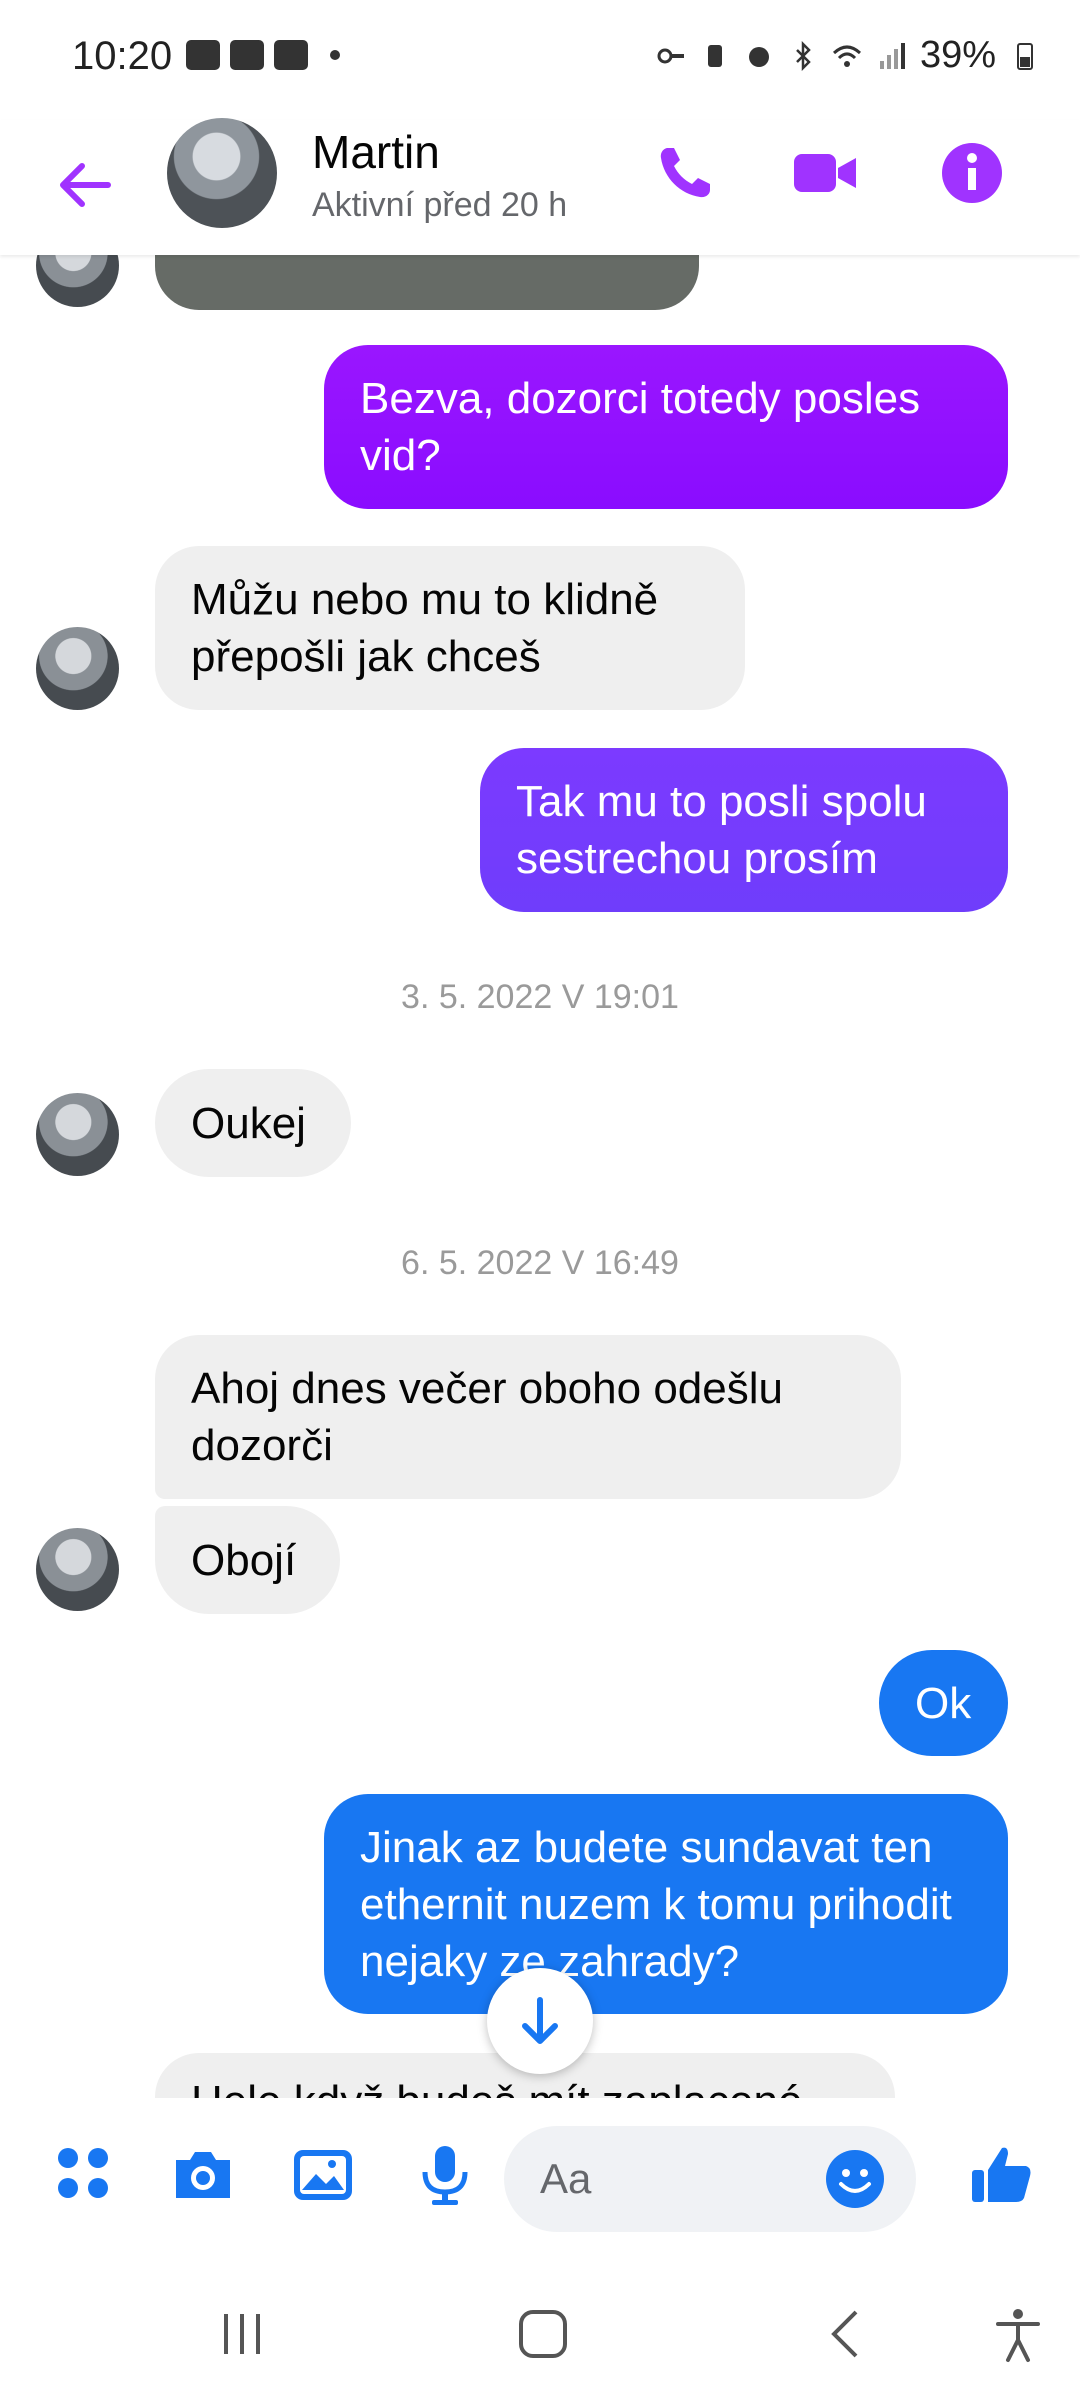  What do you see at coordinates (122, 56) in the screenshot?
I see `status-time: 10:20` at bounding box center [122, 56].